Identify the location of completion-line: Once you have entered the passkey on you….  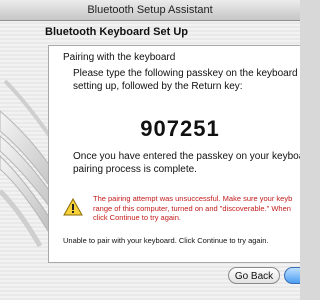
(186, 156).